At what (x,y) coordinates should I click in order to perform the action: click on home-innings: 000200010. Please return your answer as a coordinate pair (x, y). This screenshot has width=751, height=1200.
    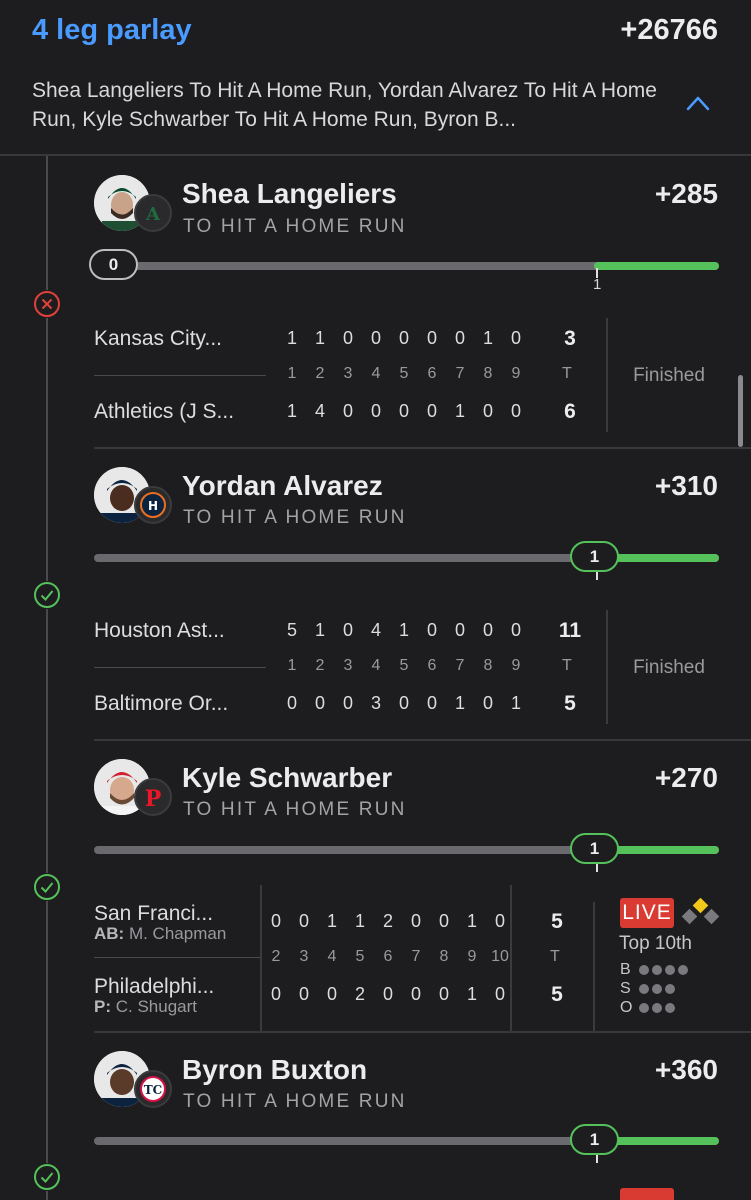
    Looking at the image, I should click on (388, 994).